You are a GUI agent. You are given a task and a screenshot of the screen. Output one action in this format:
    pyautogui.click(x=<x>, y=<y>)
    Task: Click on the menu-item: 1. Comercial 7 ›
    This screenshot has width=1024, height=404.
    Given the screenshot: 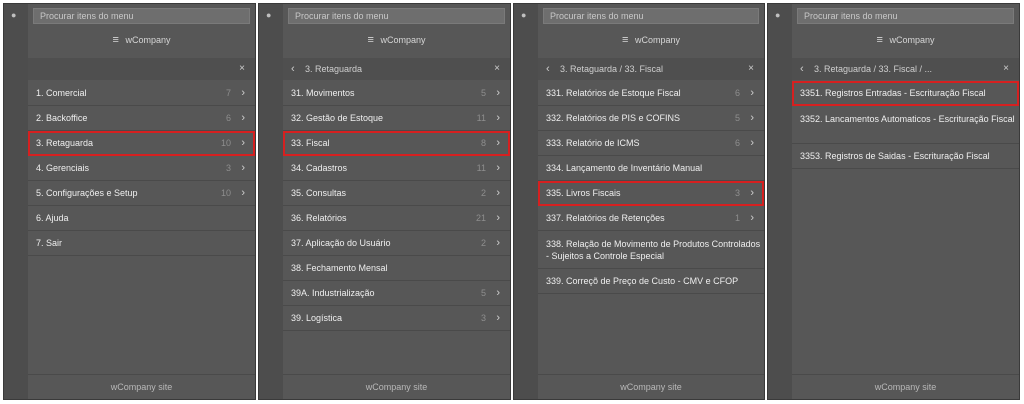 What is the action you would take?
    pyautogui.click(x=141, y=93)
    